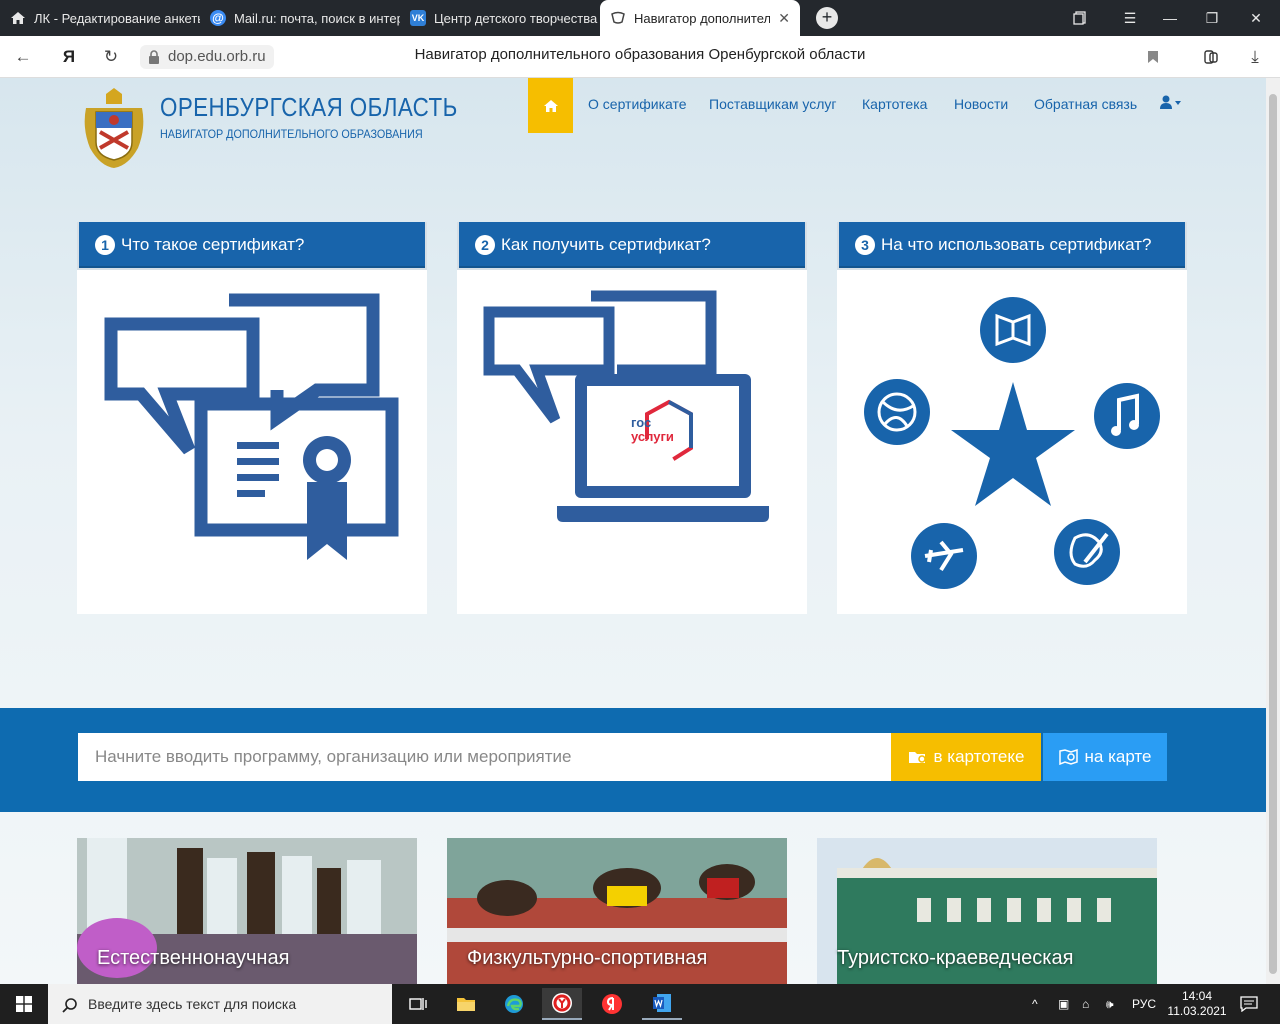 The width and height of the screenshot is (1280, 1024). What do you see at coordinates (662, 1004) in the screenshot?
I see `word-icon` at bounding box center [662, 1004].